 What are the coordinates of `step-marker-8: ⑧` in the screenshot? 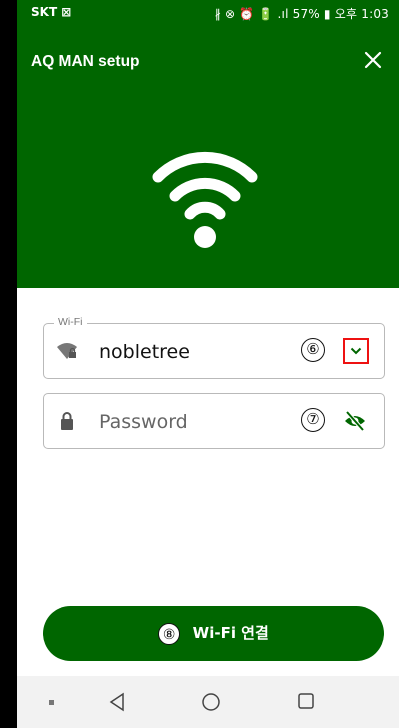 It's located at (169, 633).